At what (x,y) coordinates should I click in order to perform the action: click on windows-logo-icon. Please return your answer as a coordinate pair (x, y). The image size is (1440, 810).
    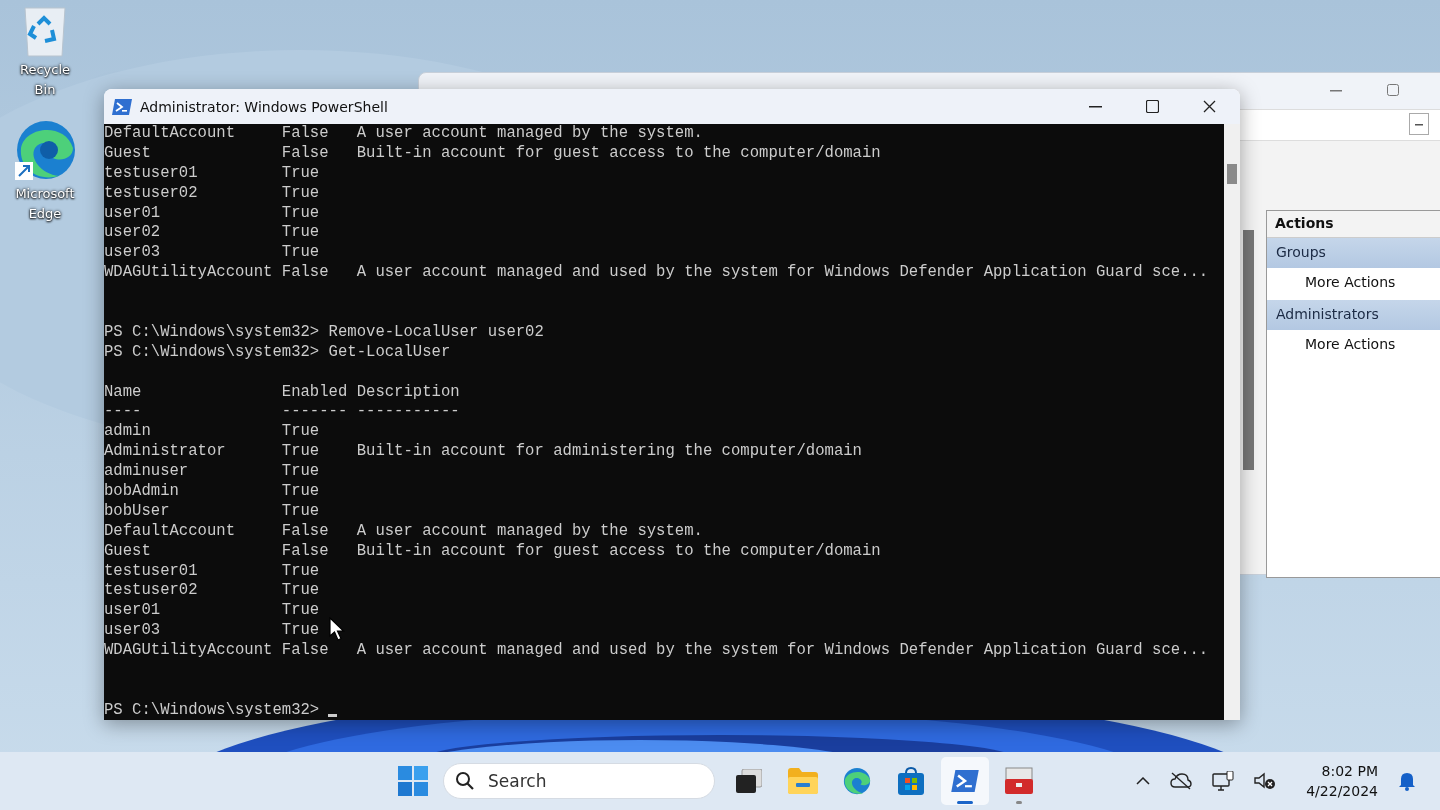
    Looking at the image, I should click on (413, 781).